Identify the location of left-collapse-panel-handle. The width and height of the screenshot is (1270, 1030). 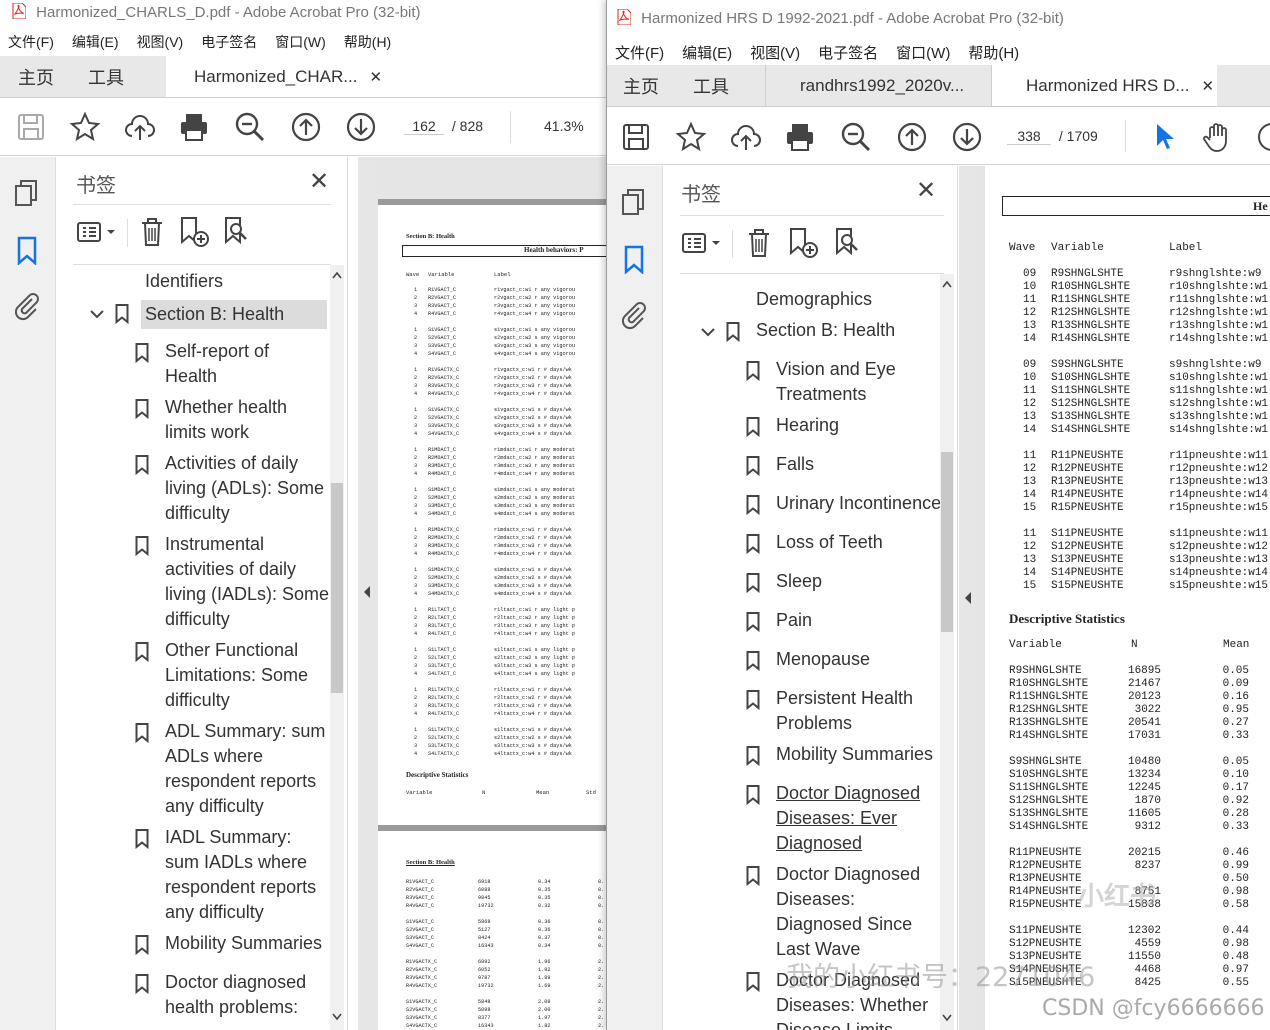
(367, 593).